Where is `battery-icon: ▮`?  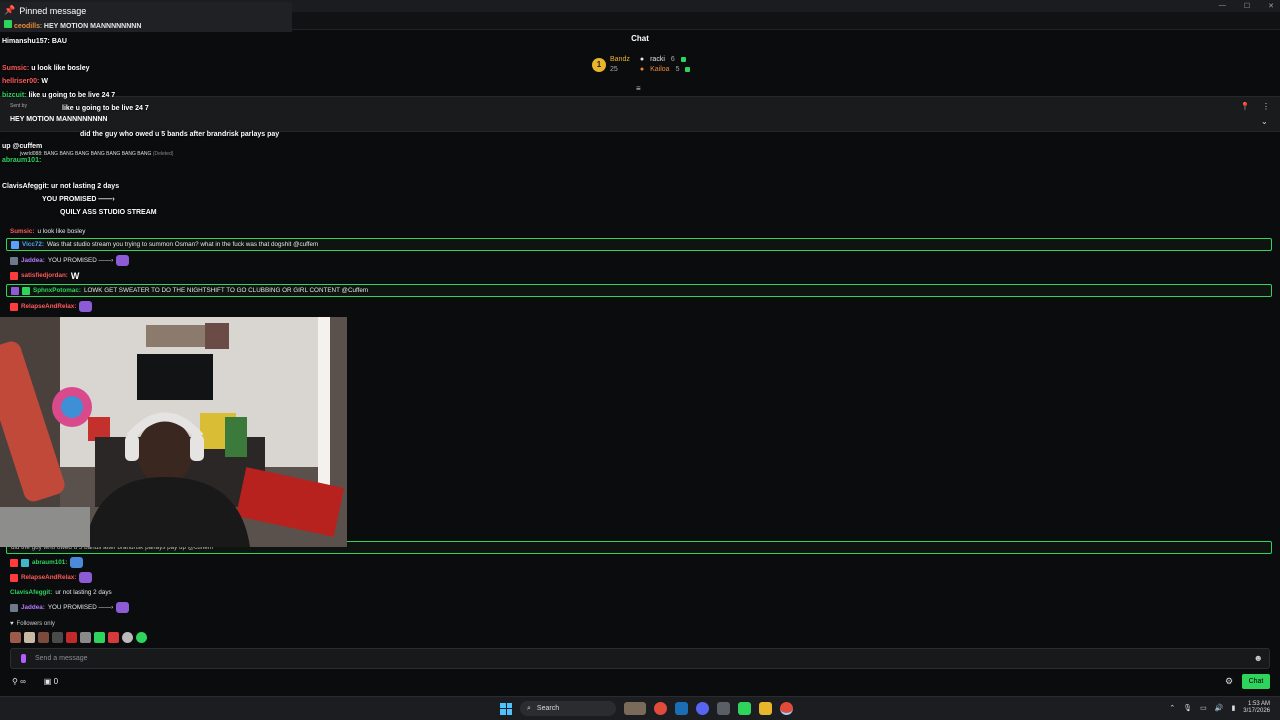 battery-icon: ▮ is located at coordinates (1233, 708).